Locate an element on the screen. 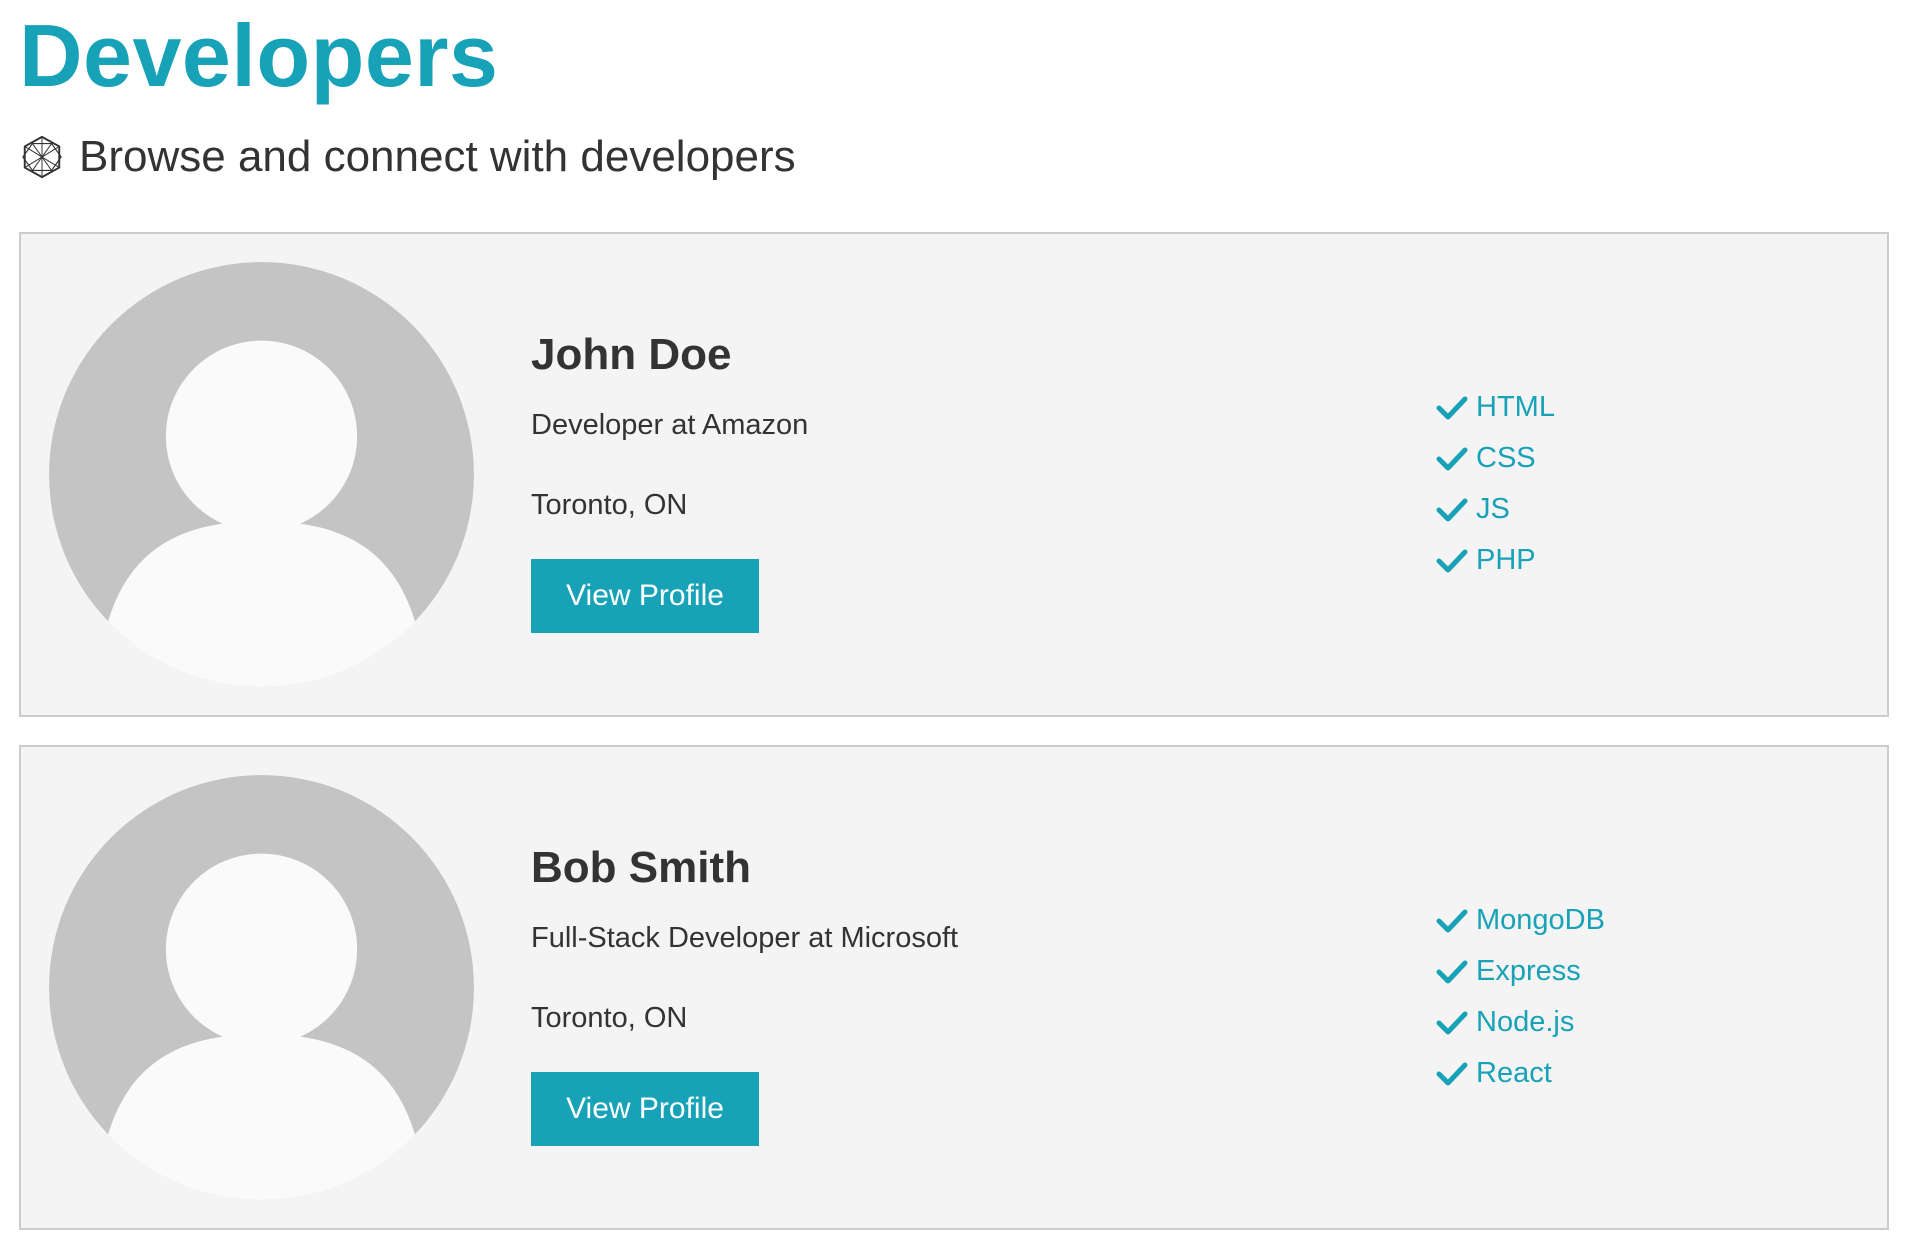  skill-label: HTML is located at coordinates (1515, 407).